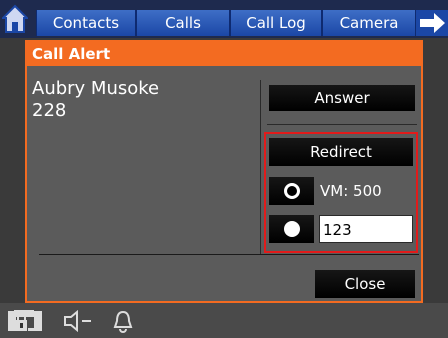 Image resolution: width=448 pixels, height=338 pixels. Describe the element at coordinates (49, 110) in the screenshot. I see `caller-number: 228` at that location.